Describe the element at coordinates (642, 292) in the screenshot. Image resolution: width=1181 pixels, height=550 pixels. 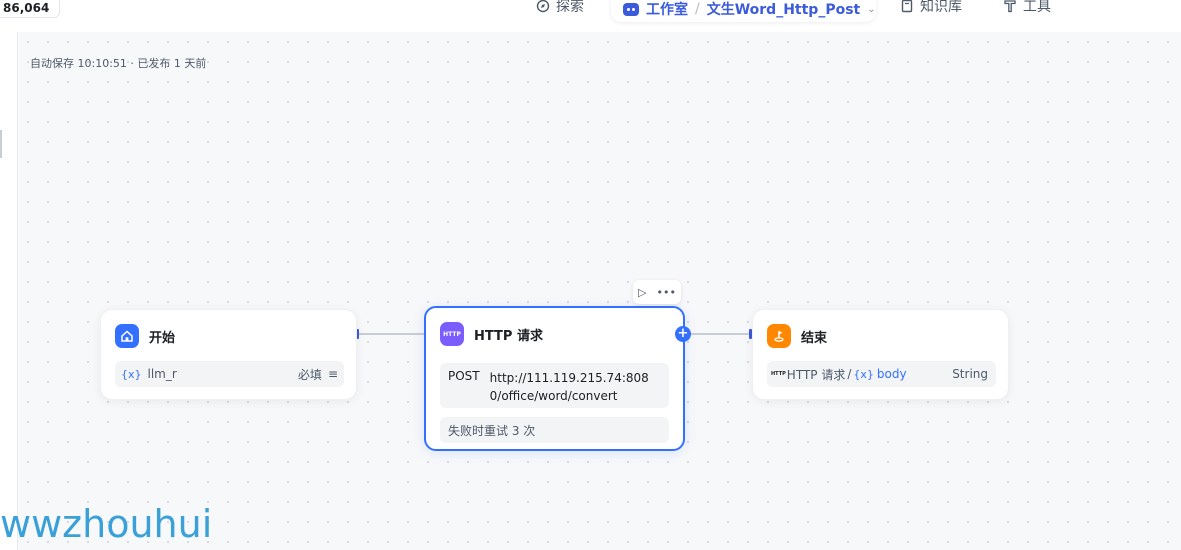
I see `play-icon: ▷` at that location.